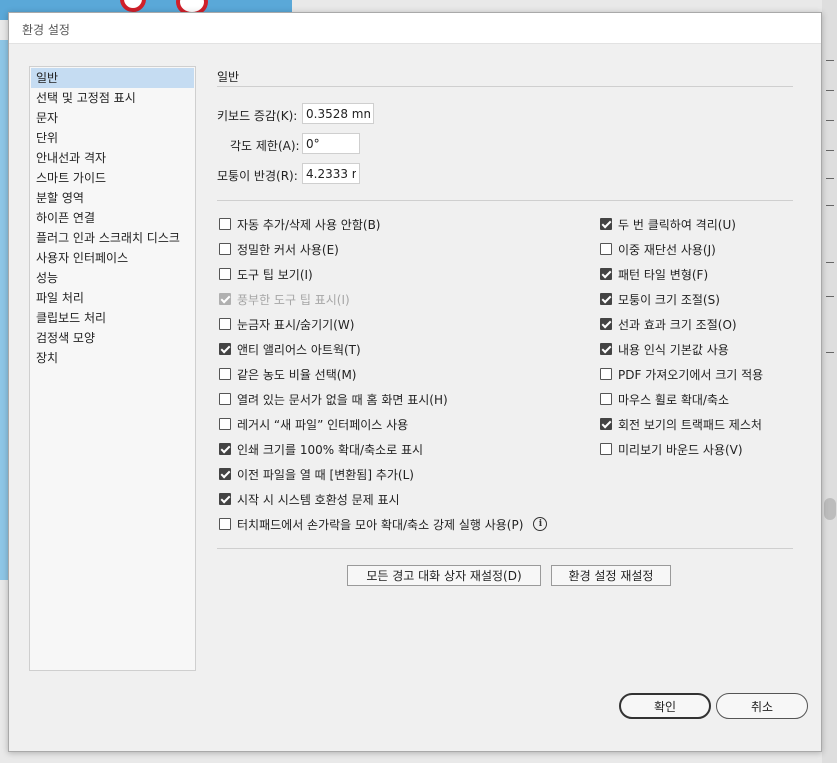 The height and width of the screenshot is (763, 837). Describe the element at coordinates (288, 249) in the screenshot. I see `option-label: 정밀한 커서 사용(E)` at that location.